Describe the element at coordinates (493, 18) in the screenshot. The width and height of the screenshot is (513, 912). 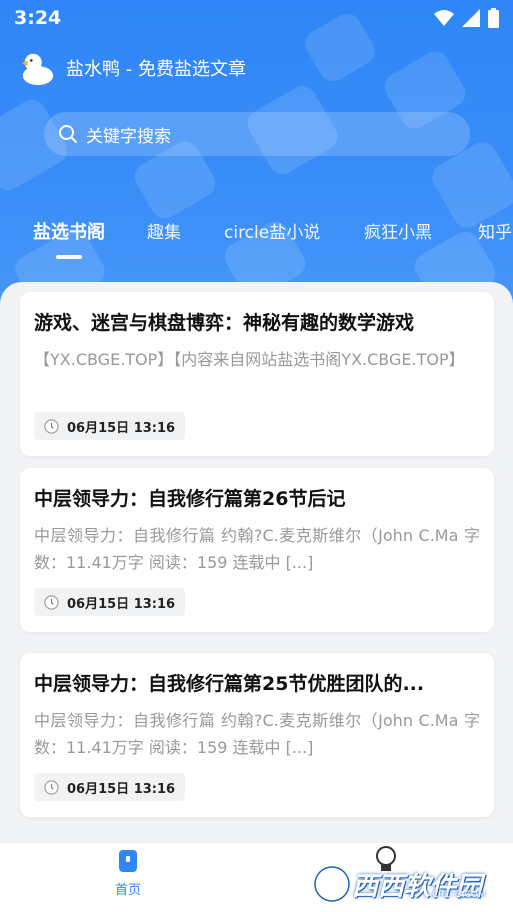
I see `battery-icon` at that location.